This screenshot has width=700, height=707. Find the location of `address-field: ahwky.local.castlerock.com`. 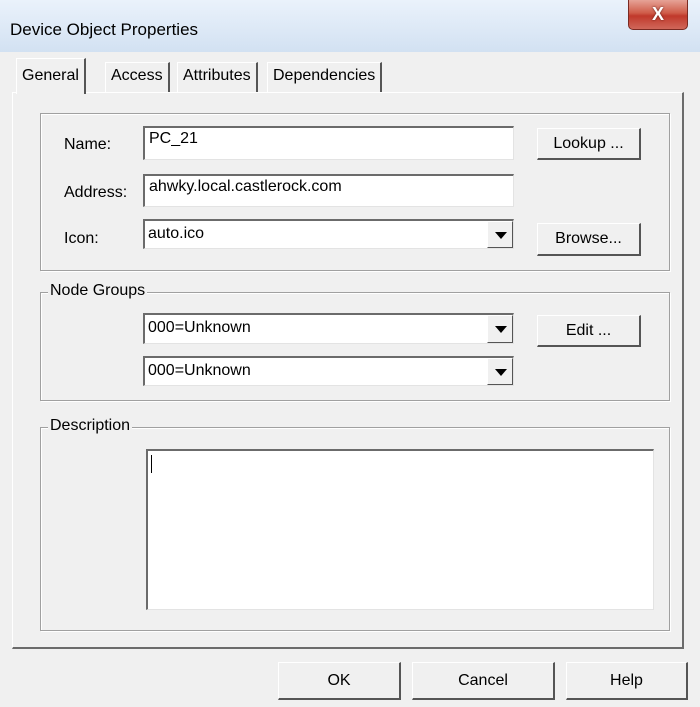

address-field: ahwky.local.castlerock.com is located at coordinates (328, 190).